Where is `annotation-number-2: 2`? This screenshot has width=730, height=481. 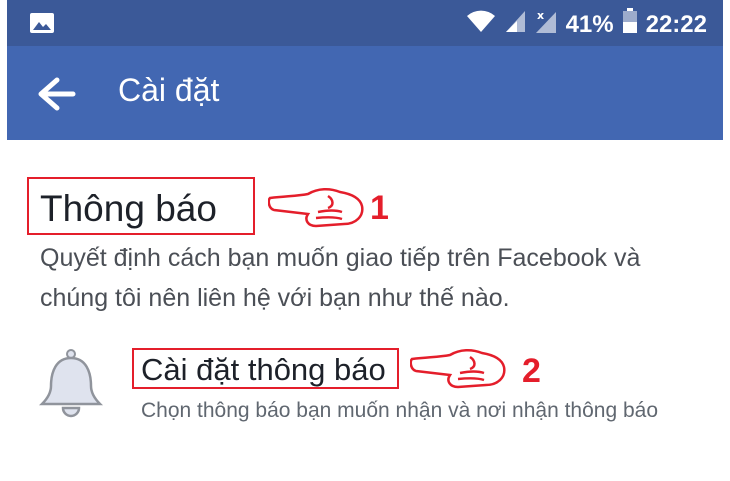 annotation-number-2: 2 is located at coordinates (531, 371).